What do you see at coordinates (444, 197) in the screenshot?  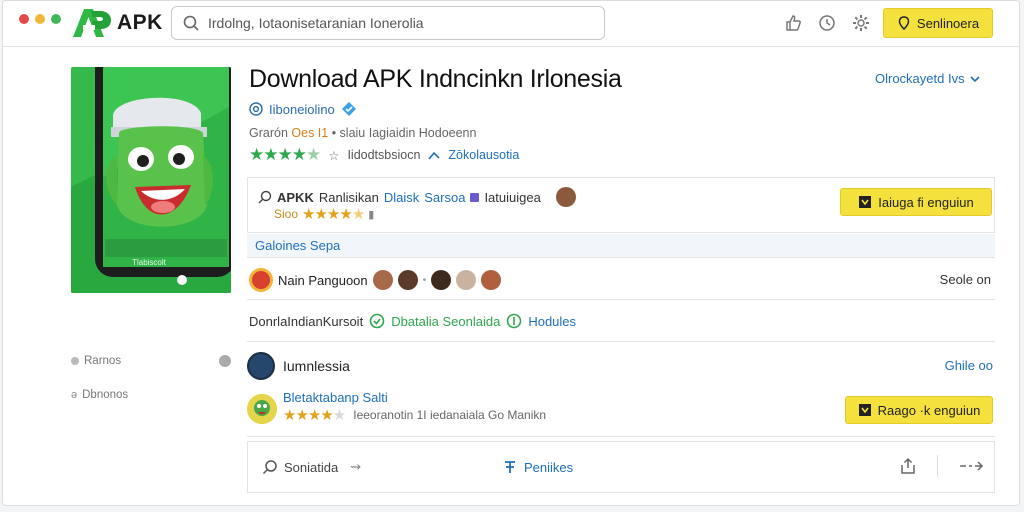 I see `apk-title-part-c: Sarsoa` at bounding box center [444, 197].